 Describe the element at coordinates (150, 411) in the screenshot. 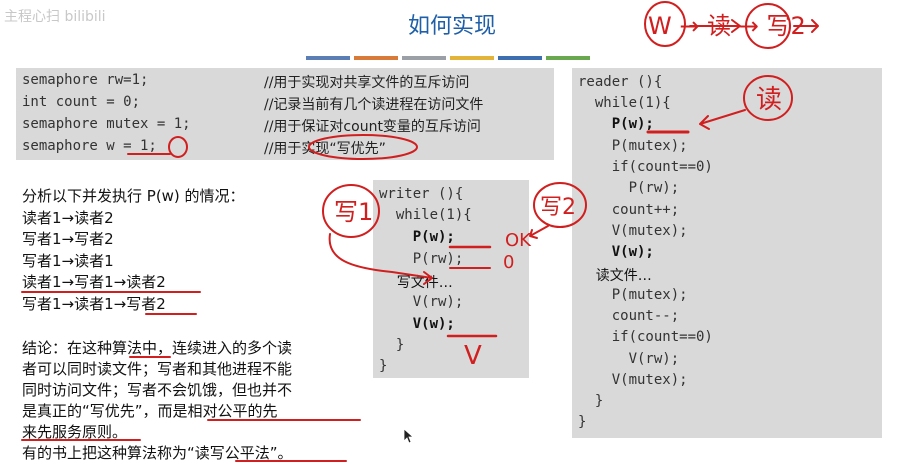

I see `conclusion-line: 是真正的“写优先”，而是相对公平的先` at that location.